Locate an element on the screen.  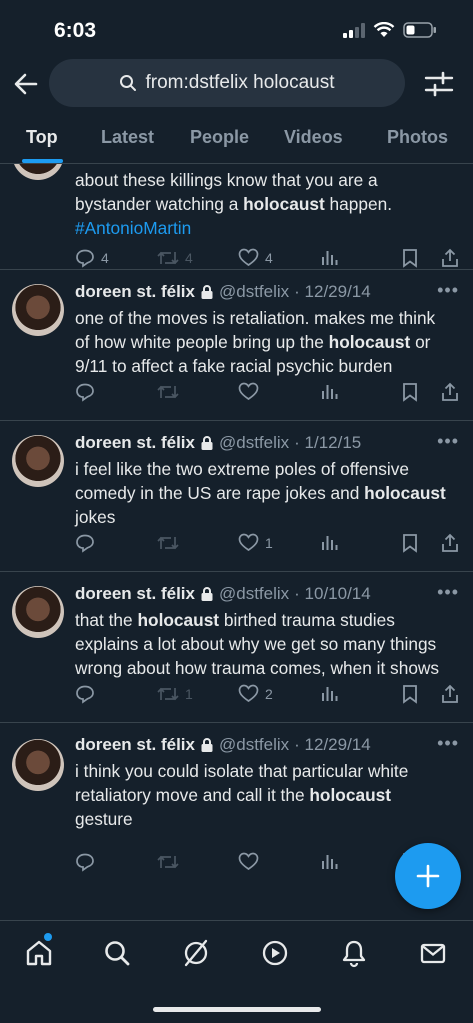
search-input: from:dstfelix holocaust is located at coordinates (227, 83).